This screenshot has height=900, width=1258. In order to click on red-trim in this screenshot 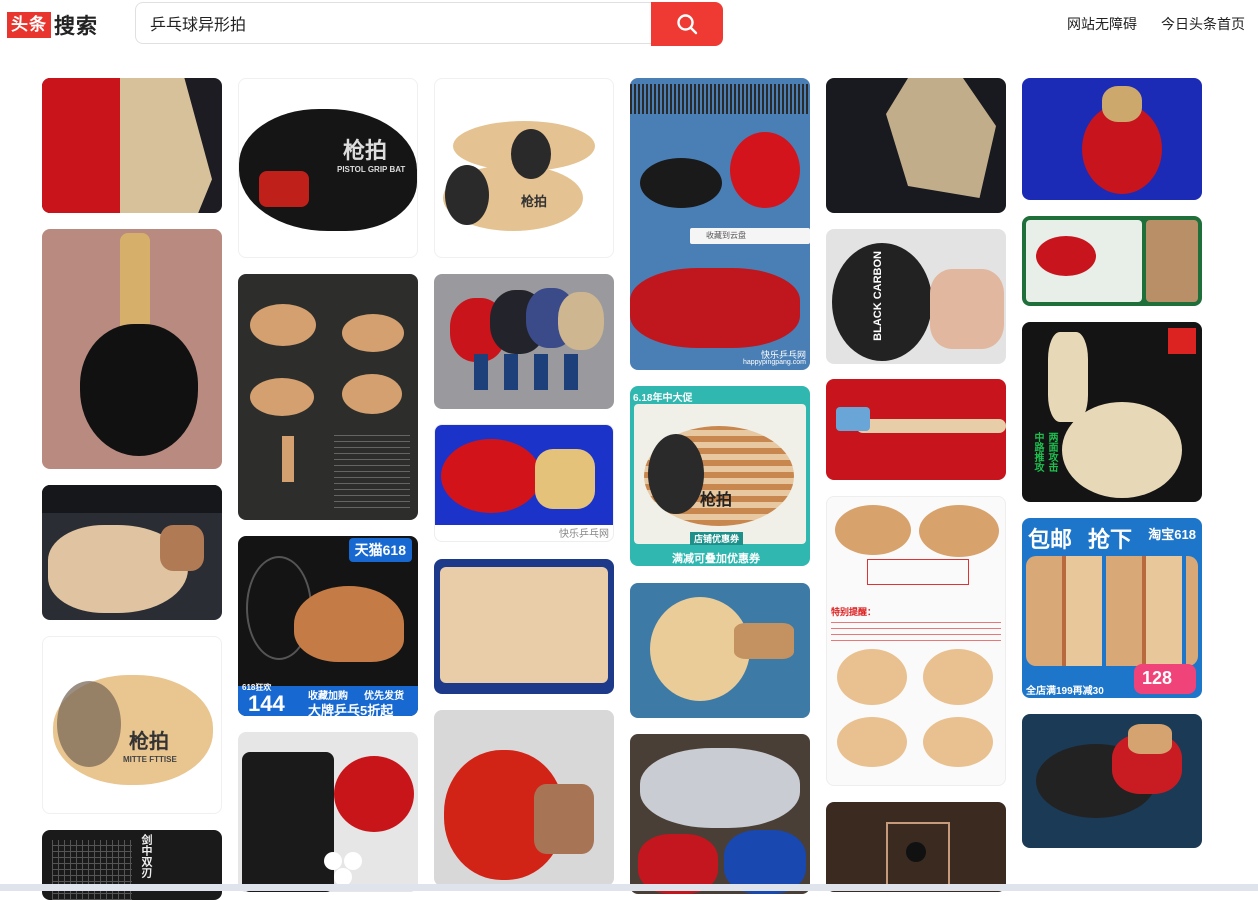, I will do `click(284, 189)`.